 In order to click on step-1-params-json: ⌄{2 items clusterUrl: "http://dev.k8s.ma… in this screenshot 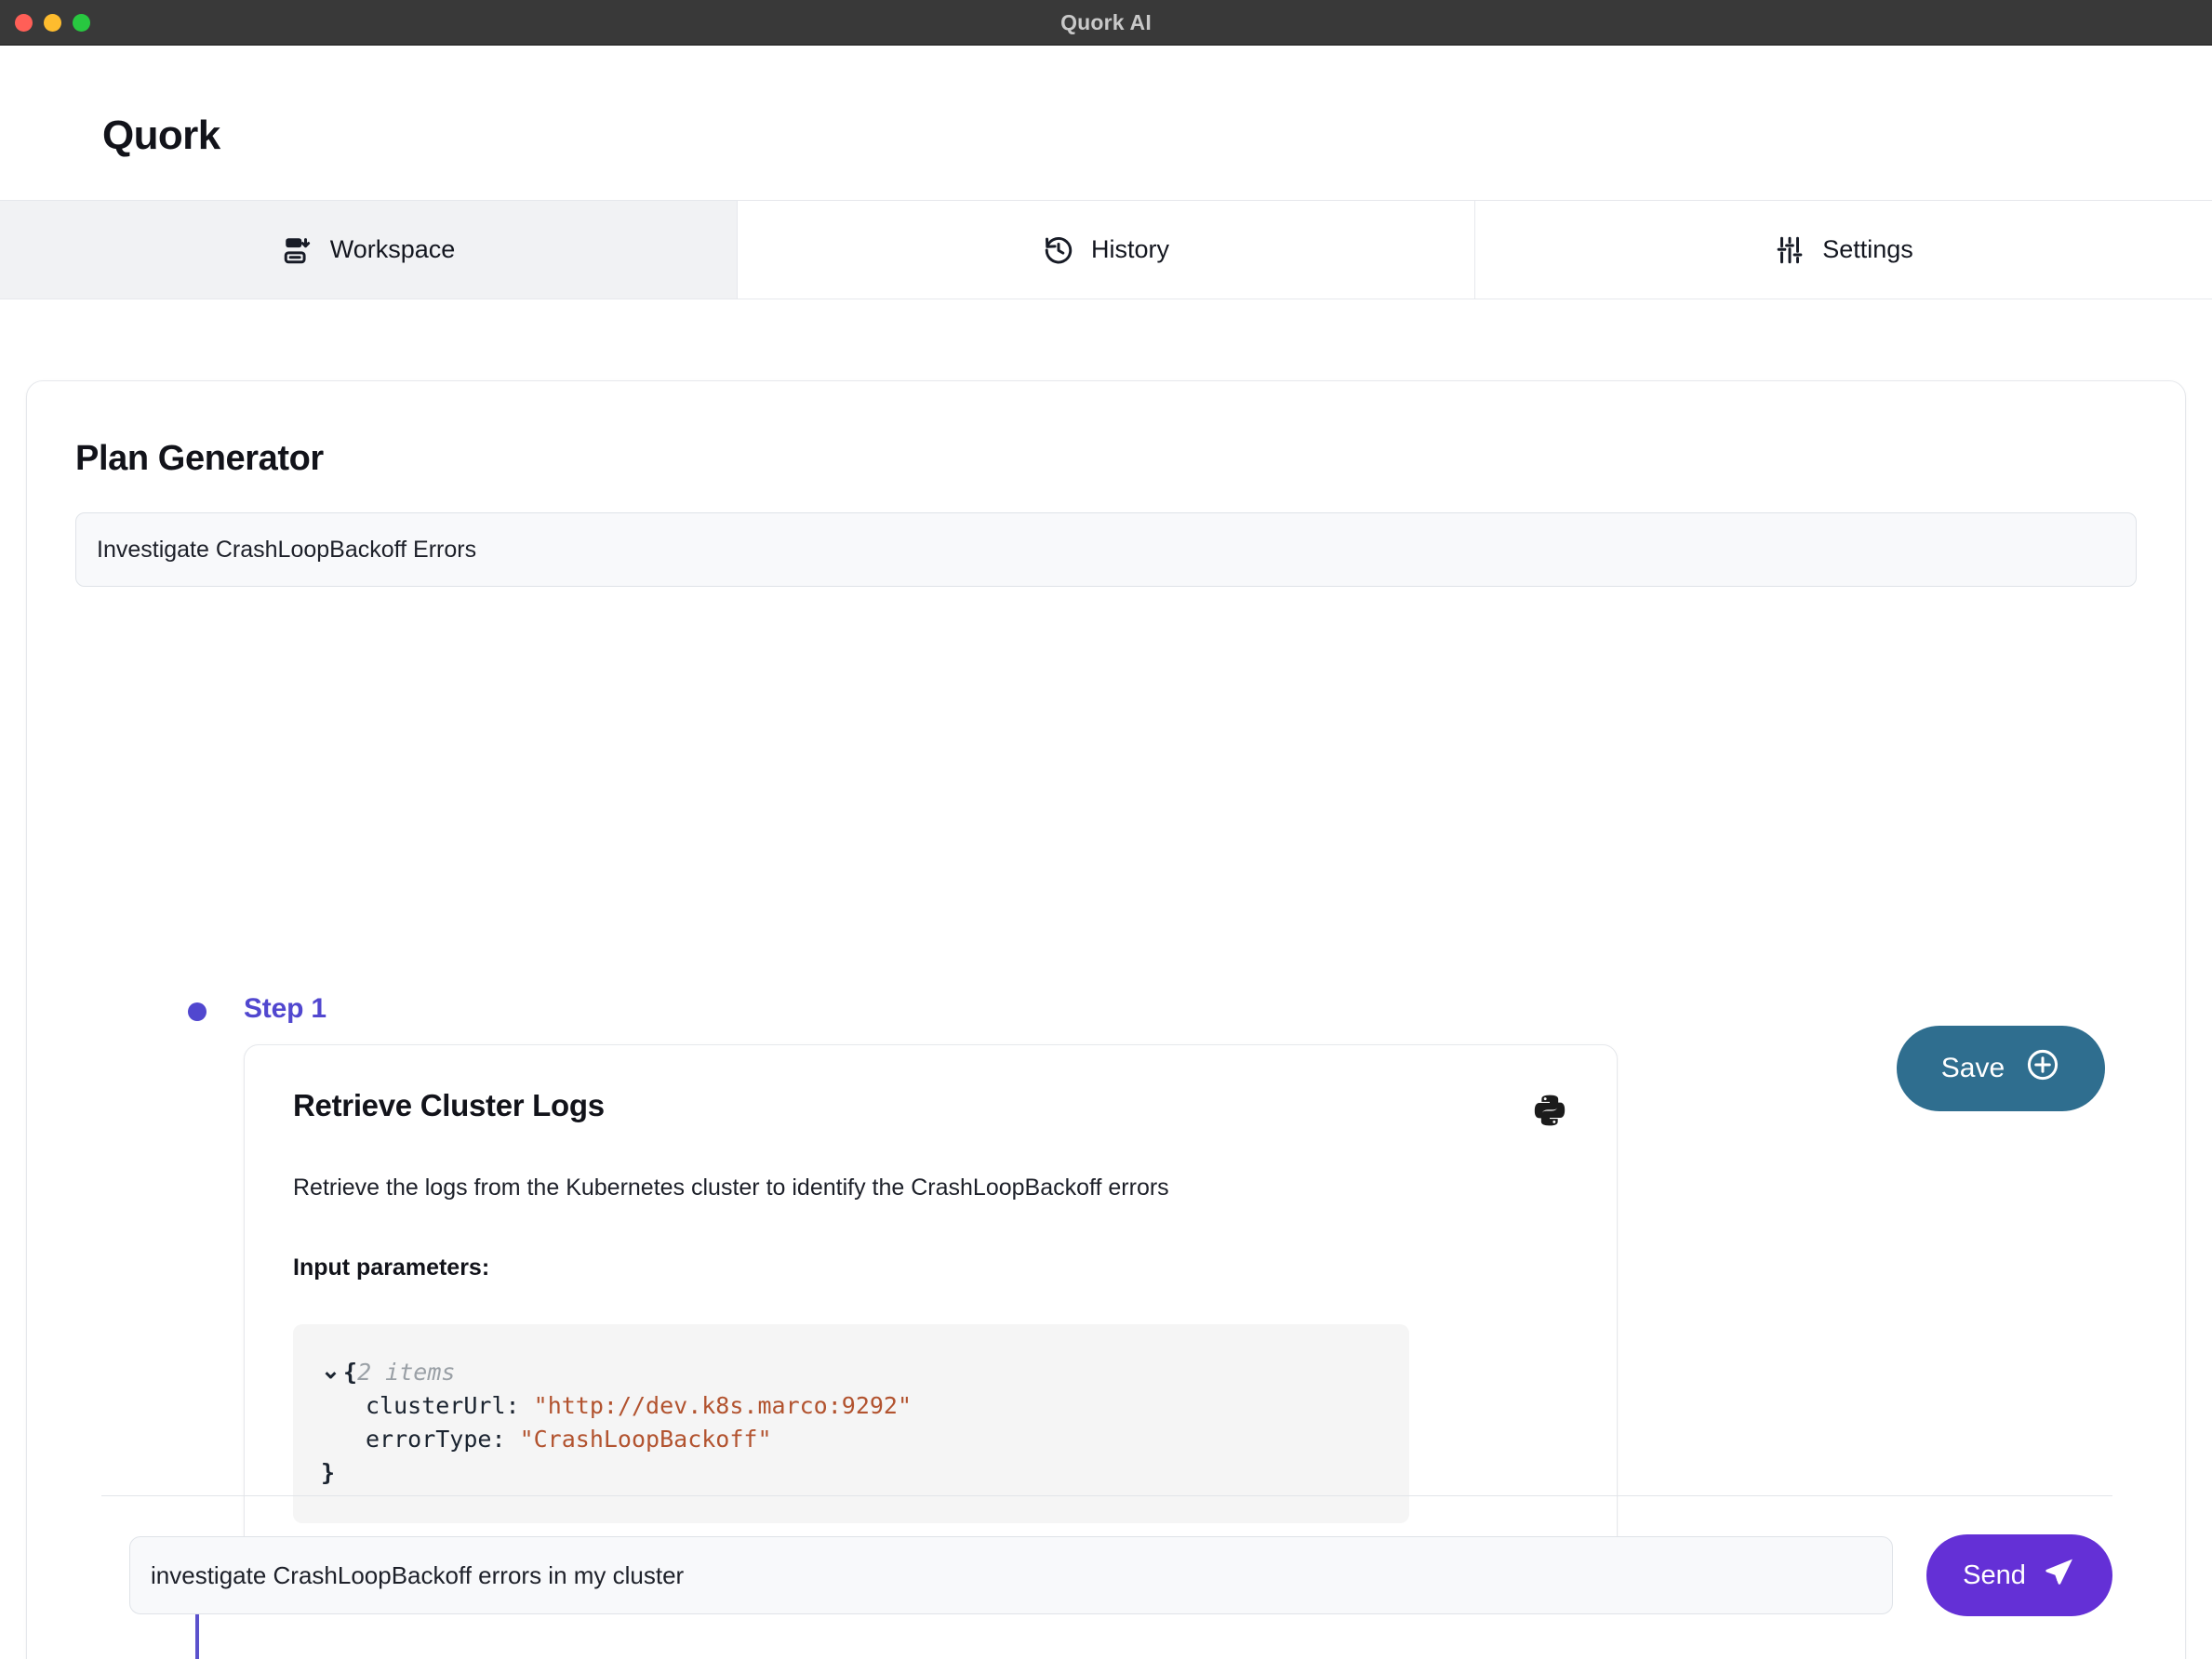, I will do `click(851, 1423)`.